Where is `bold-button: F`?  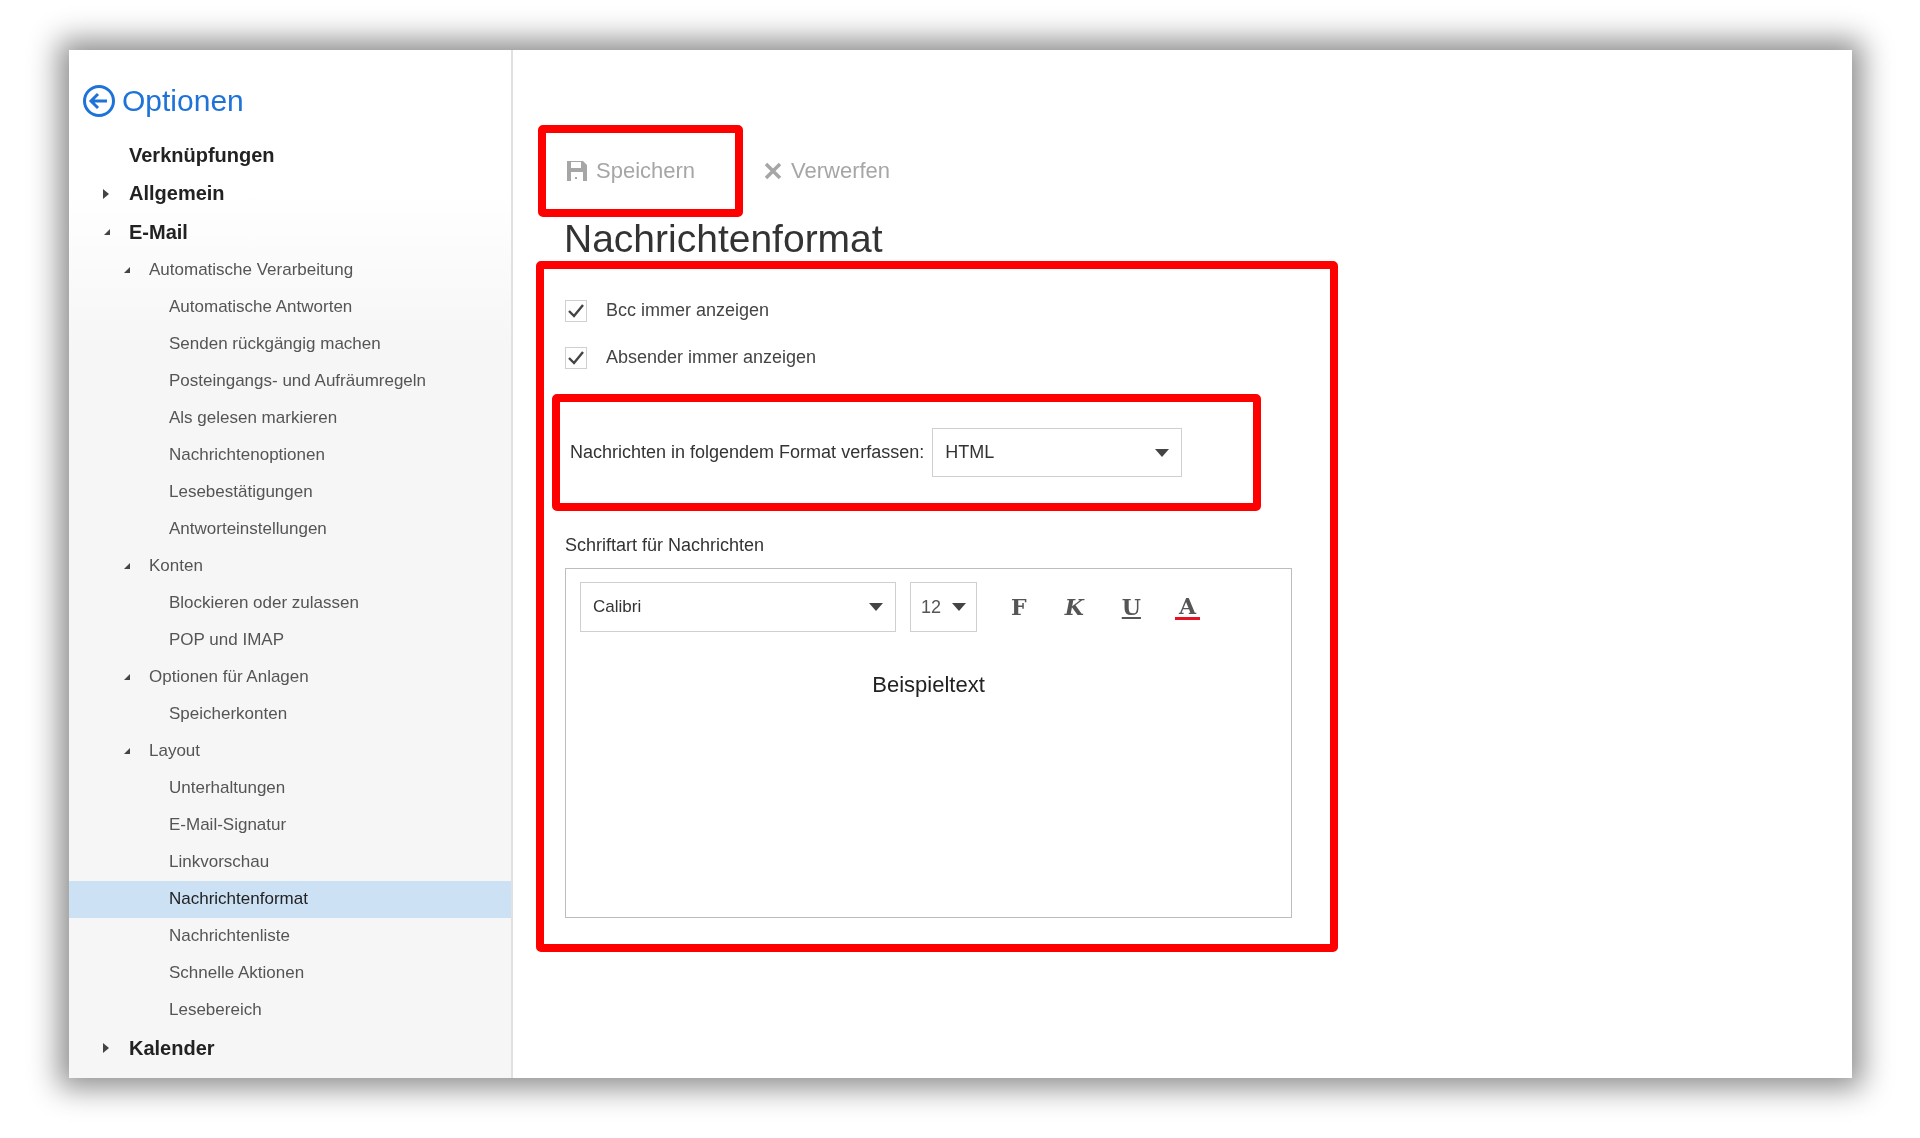 bold-button: F is located at coordinates (1019, 607).